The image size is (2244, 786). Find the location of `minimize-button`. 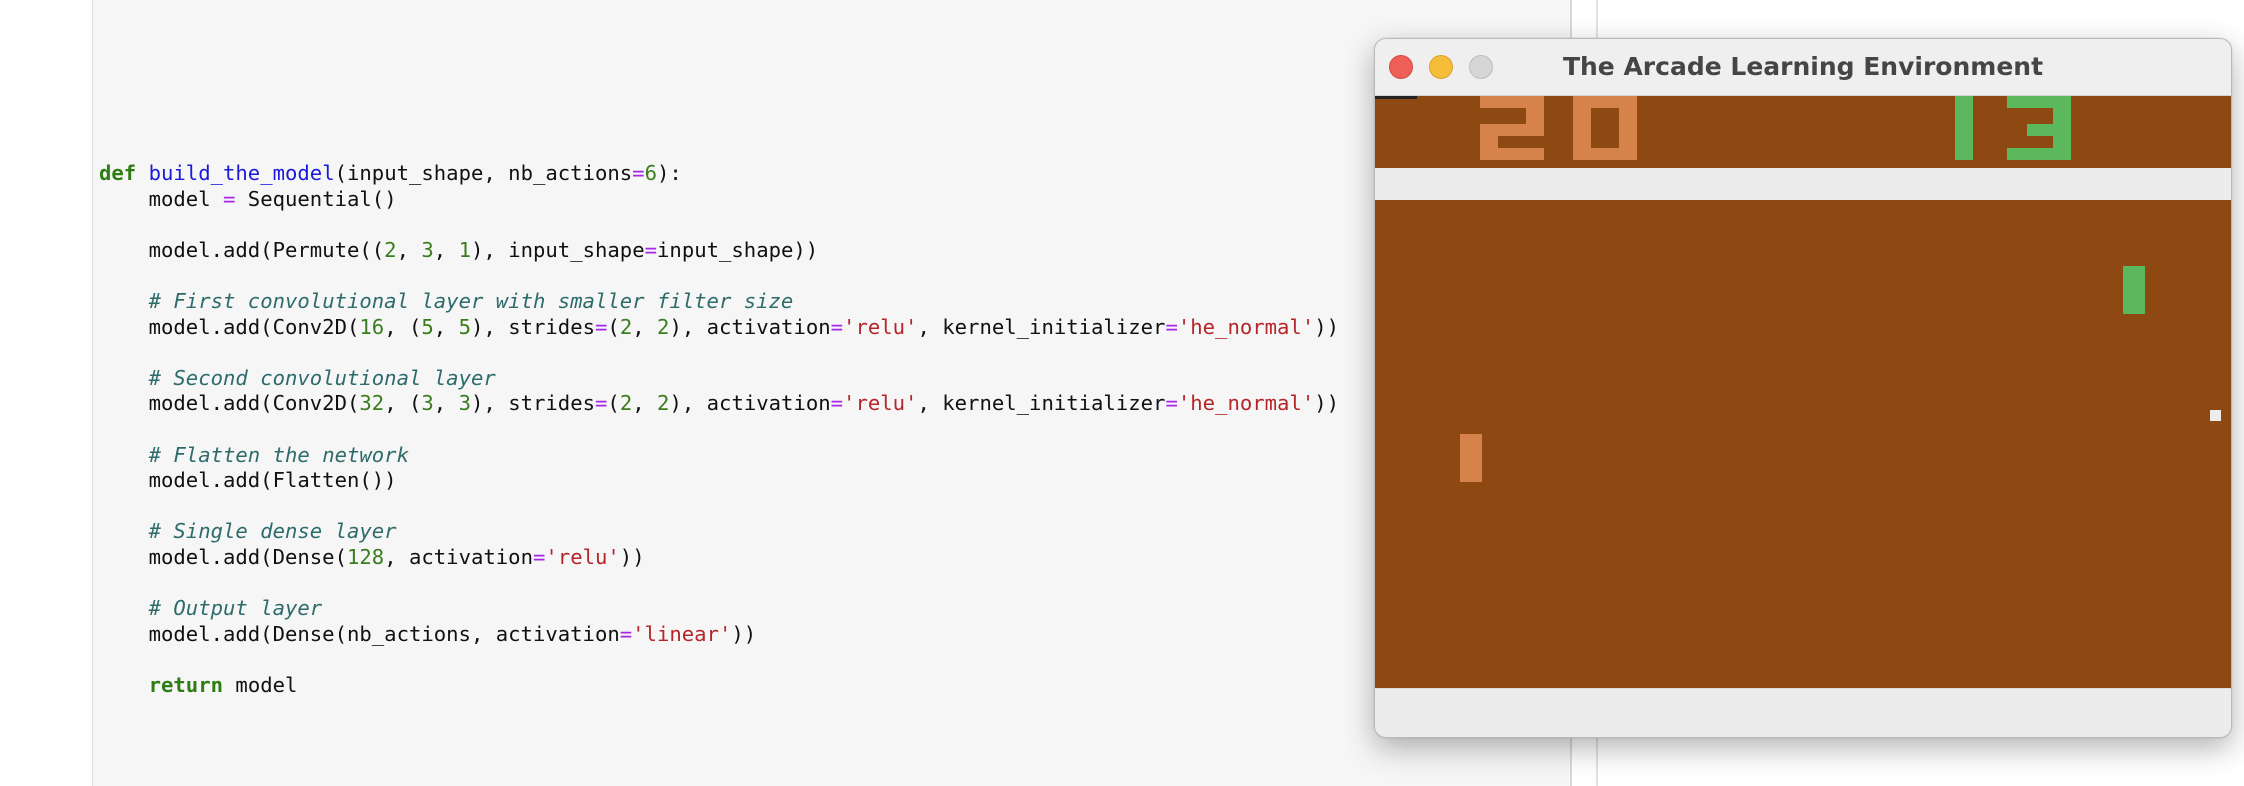

minimize-button is located at coordinates (1441, 67).